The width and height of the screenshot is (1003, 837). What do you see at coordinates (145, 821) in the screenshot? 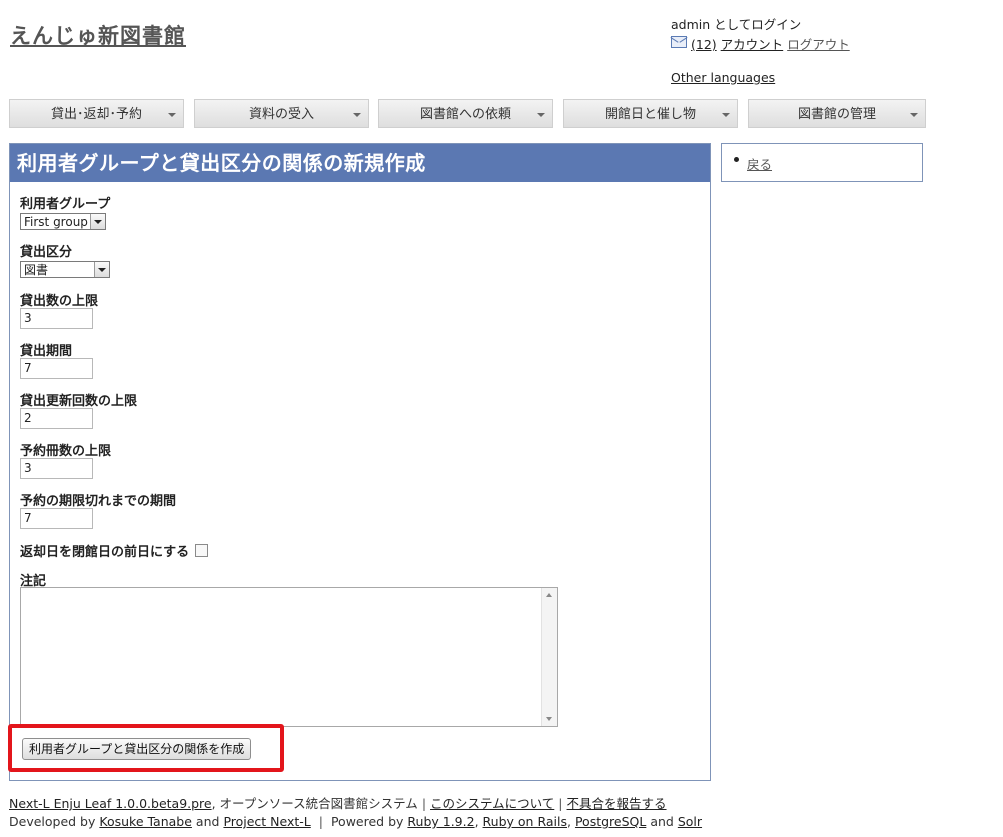
I see `author-link: Kosuke Tanabe` at bounding box center [145, 821].